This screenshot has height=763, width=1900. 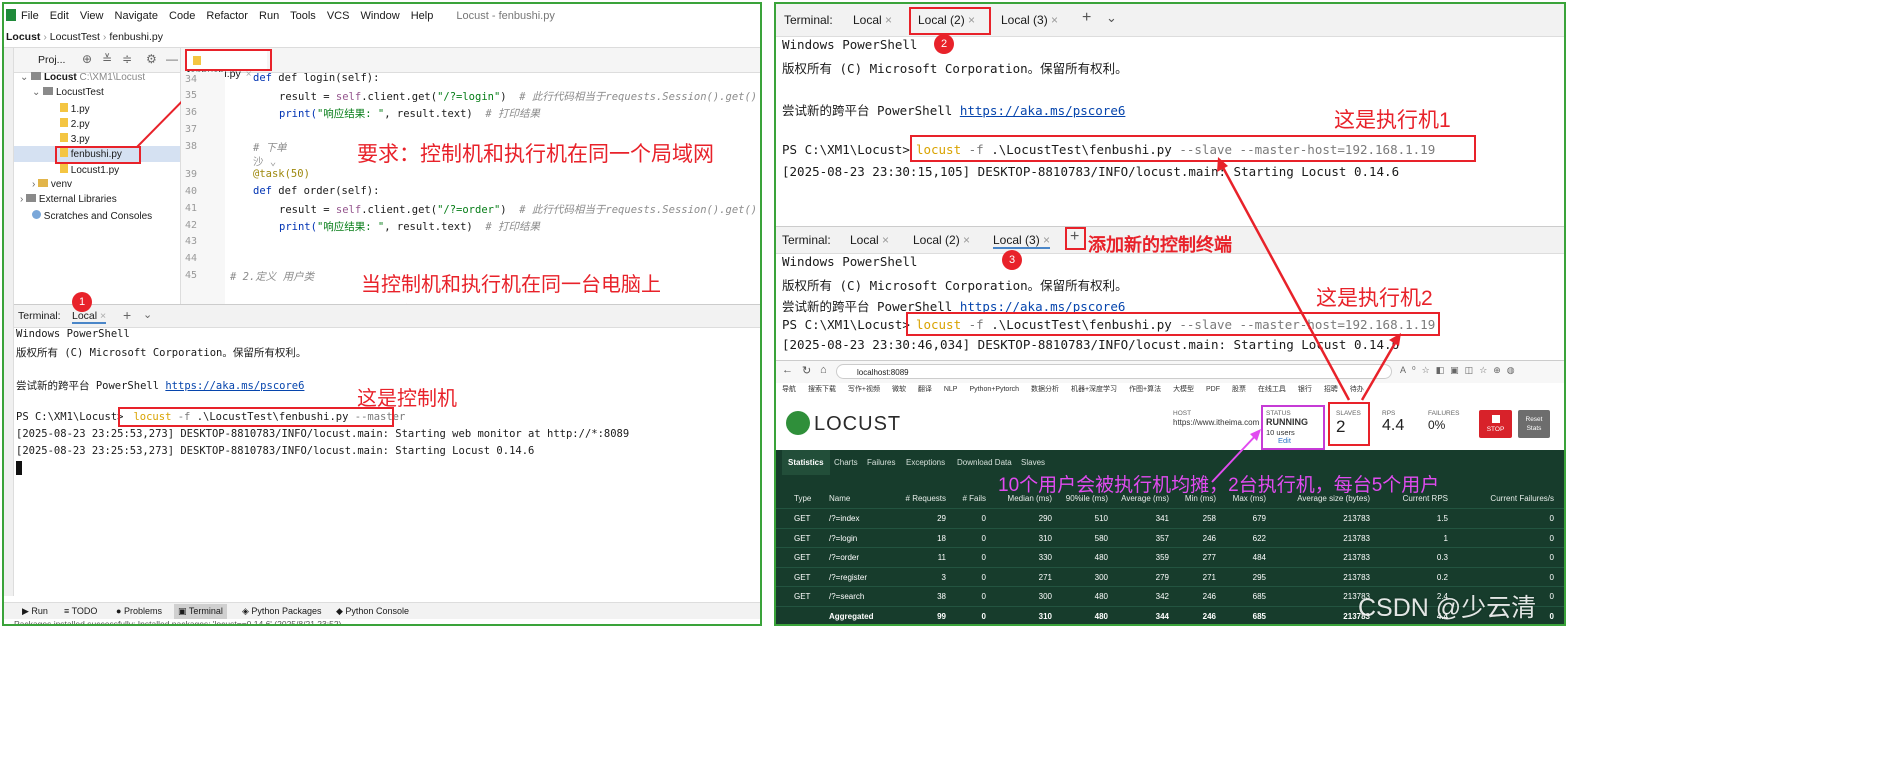 What do you see at coordinates (191, 146) in the screenshot?
I see `line-number: 38` at bounding box center [191, 146].